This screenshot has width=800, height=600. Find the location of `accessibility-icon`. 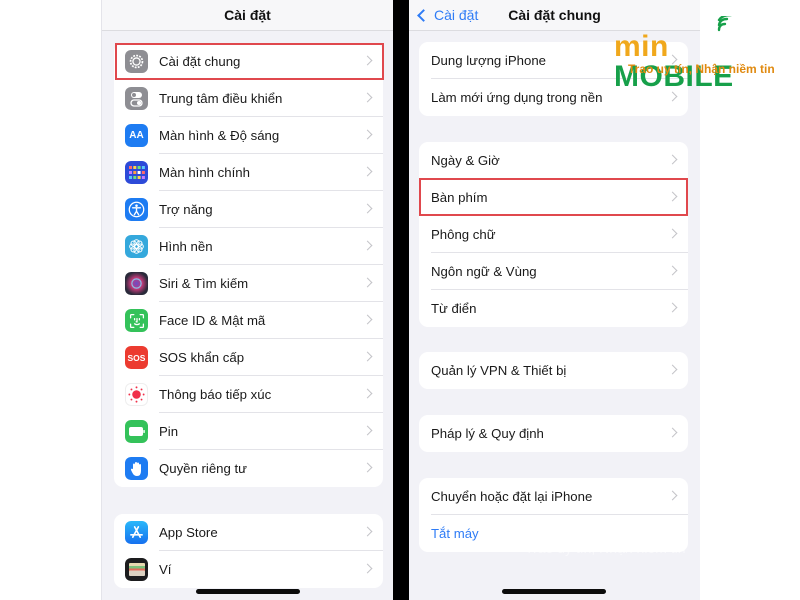

accessibility-icon is located at coordinates (136, 209).